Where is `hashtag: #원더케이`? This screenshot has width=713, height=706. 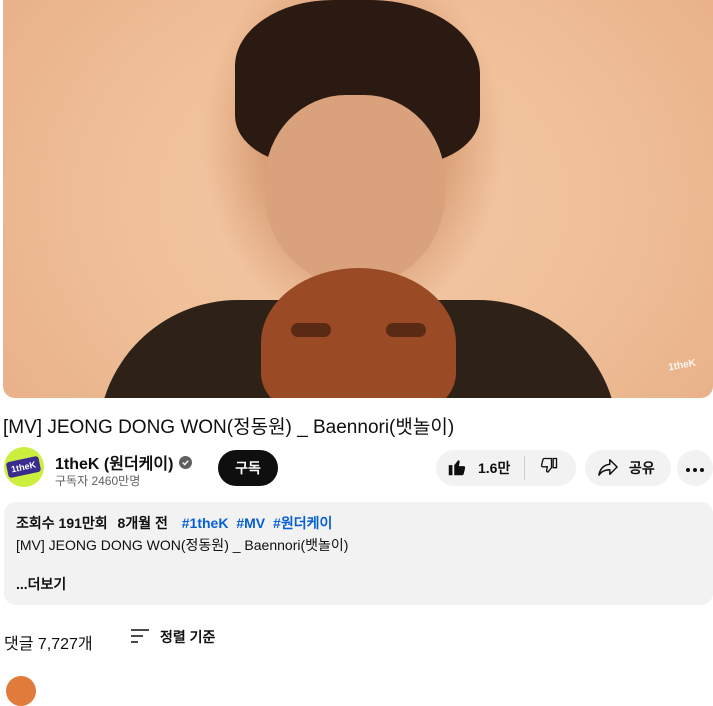
hashtag: #원더케이 is located at coordinates (302, 523).